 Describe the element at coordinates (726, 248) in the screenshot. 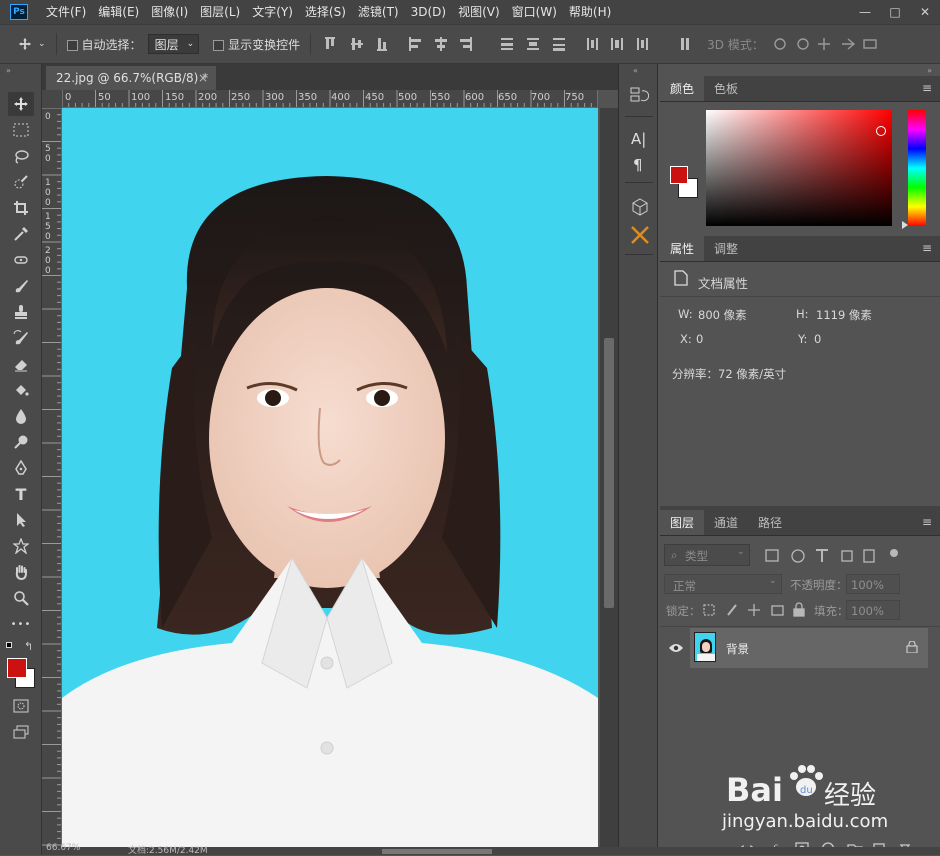

I see `tab-adjustments: 调整` at that location.